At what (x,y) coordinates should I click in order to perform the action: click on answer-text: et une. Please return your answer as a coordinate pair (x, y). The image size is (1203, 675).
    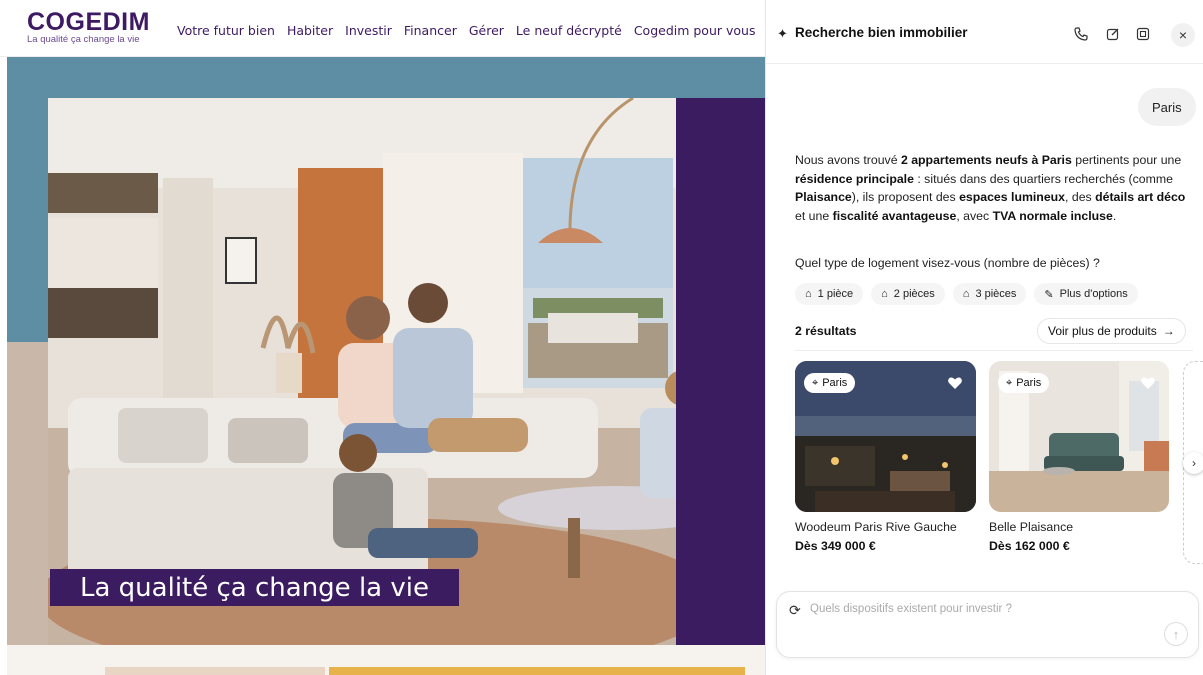
    Looking at the image, I should click on (814, 215).